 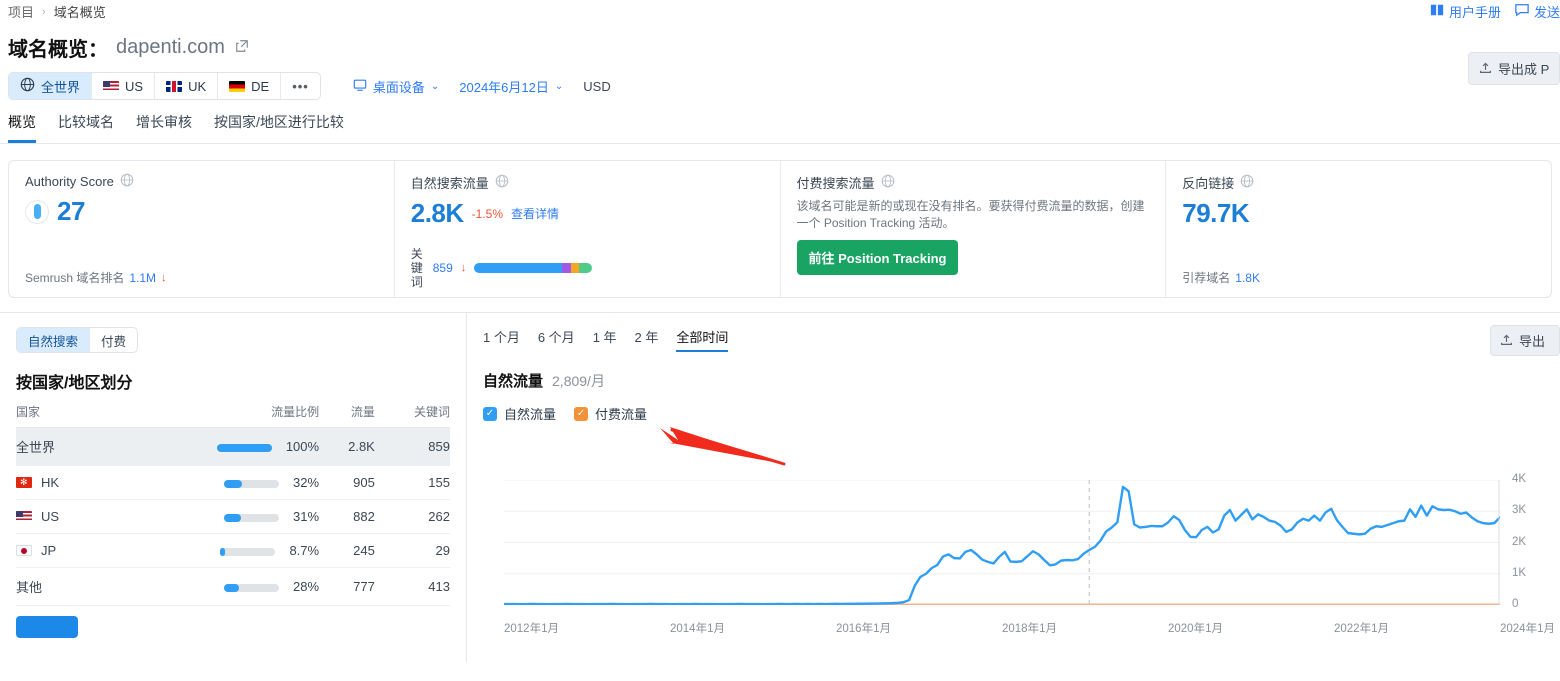 I want to click on card-backlinks-head: 反向链接, so click(x=1358, y=182).